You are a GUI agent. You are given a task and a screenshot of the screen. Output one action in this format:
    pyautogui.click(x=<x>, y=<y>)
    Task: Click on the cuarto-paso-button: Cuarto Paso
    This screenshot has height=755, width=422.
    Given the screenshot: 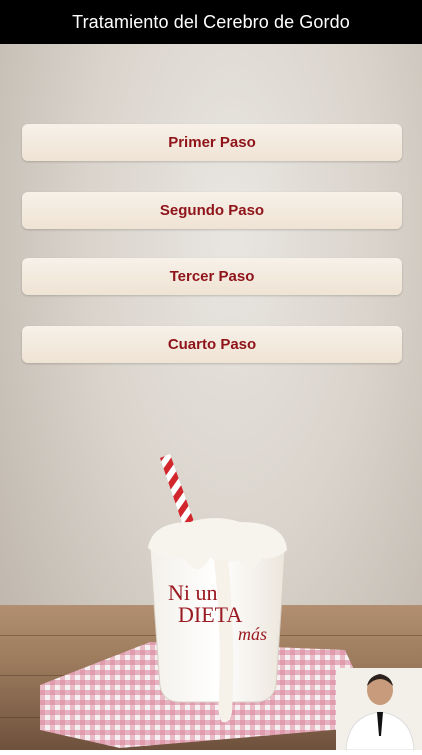 What is the action you would take?
    pyautogui.click(x=212, y=344)
    